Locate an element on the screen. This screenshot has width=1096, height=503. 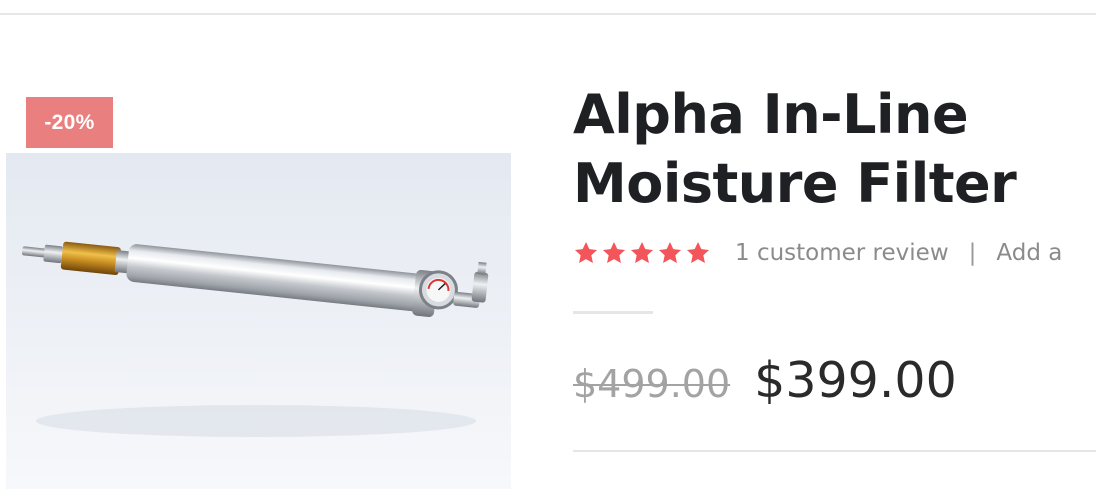
customer-review-link: 1 customer review is located at coordinates (842, 253).